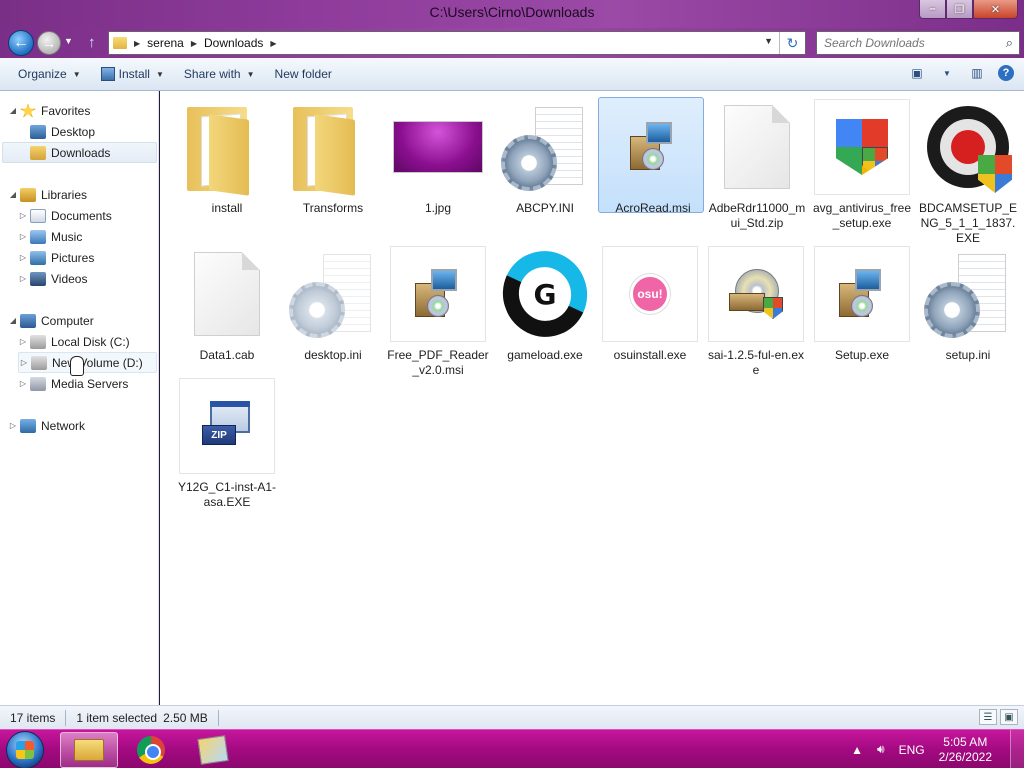  What do you see at coordinates (545, 301) in the screenshot?
I see `file-item: G gameload.exe` at bounding box center [545, 301].